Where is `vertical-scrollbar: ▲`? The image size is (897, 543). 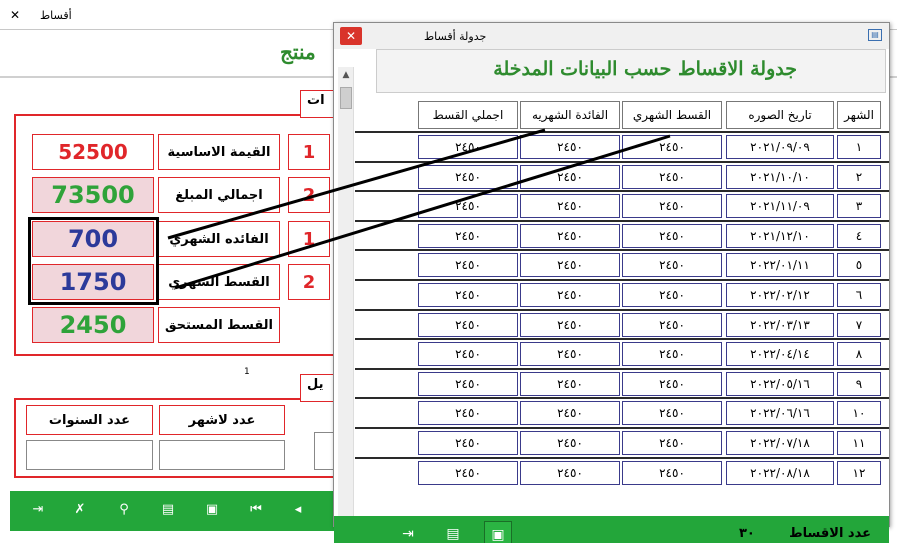 vertical-scrollbar: ▲ is located at coordinates (346, 297).